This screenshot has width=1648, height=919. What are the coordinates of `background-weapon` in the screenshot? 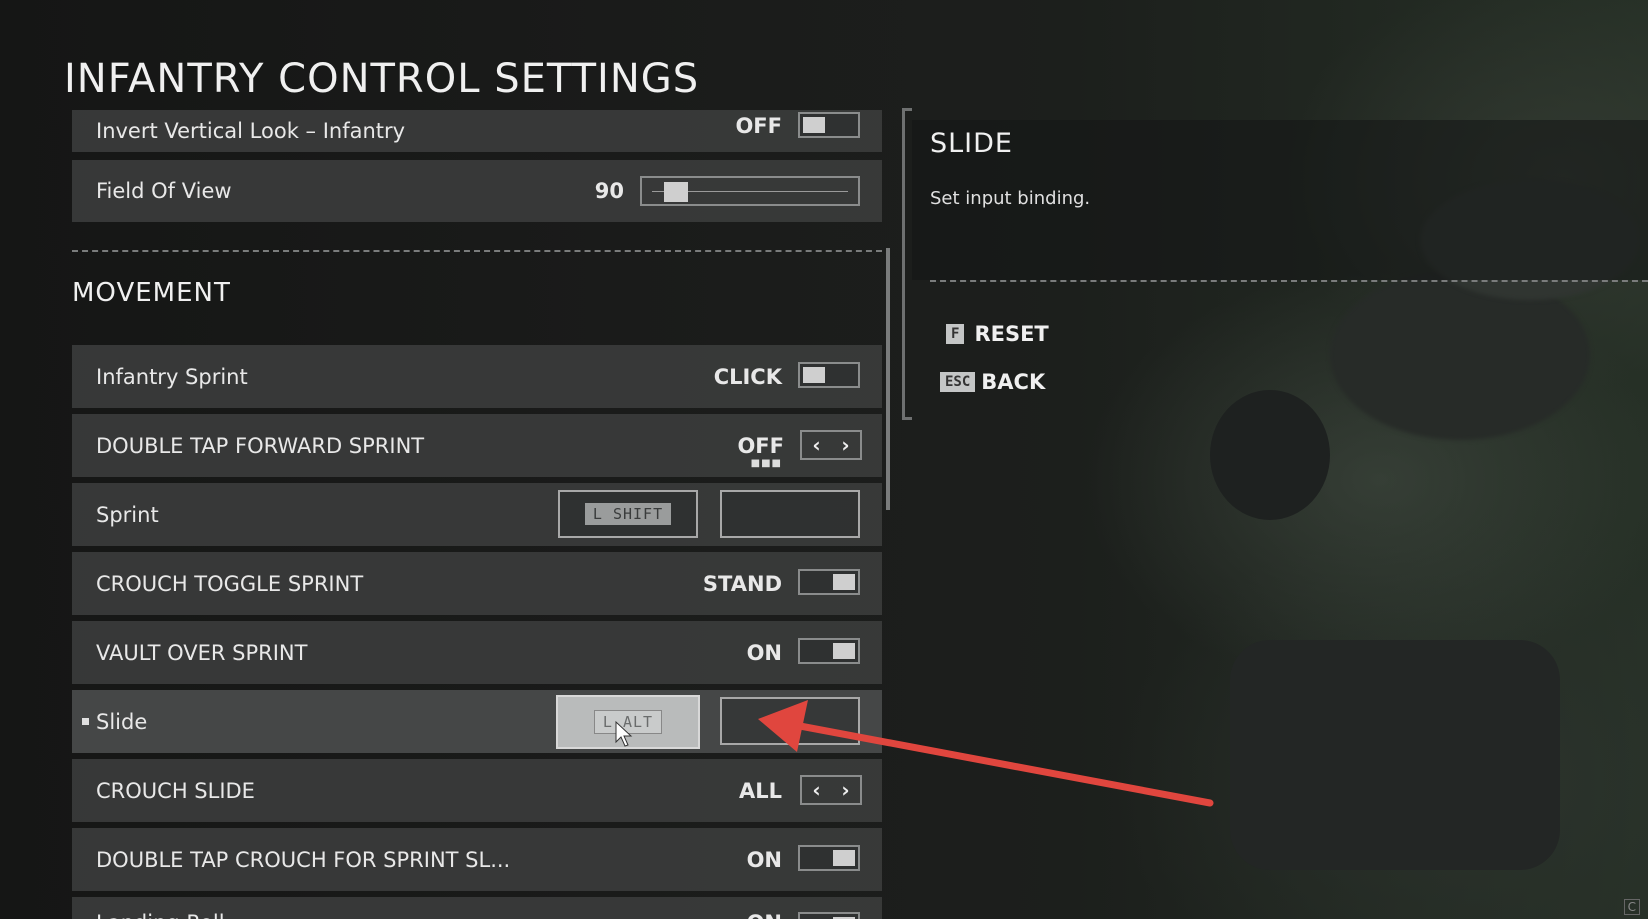 It's located at (1395, 755).